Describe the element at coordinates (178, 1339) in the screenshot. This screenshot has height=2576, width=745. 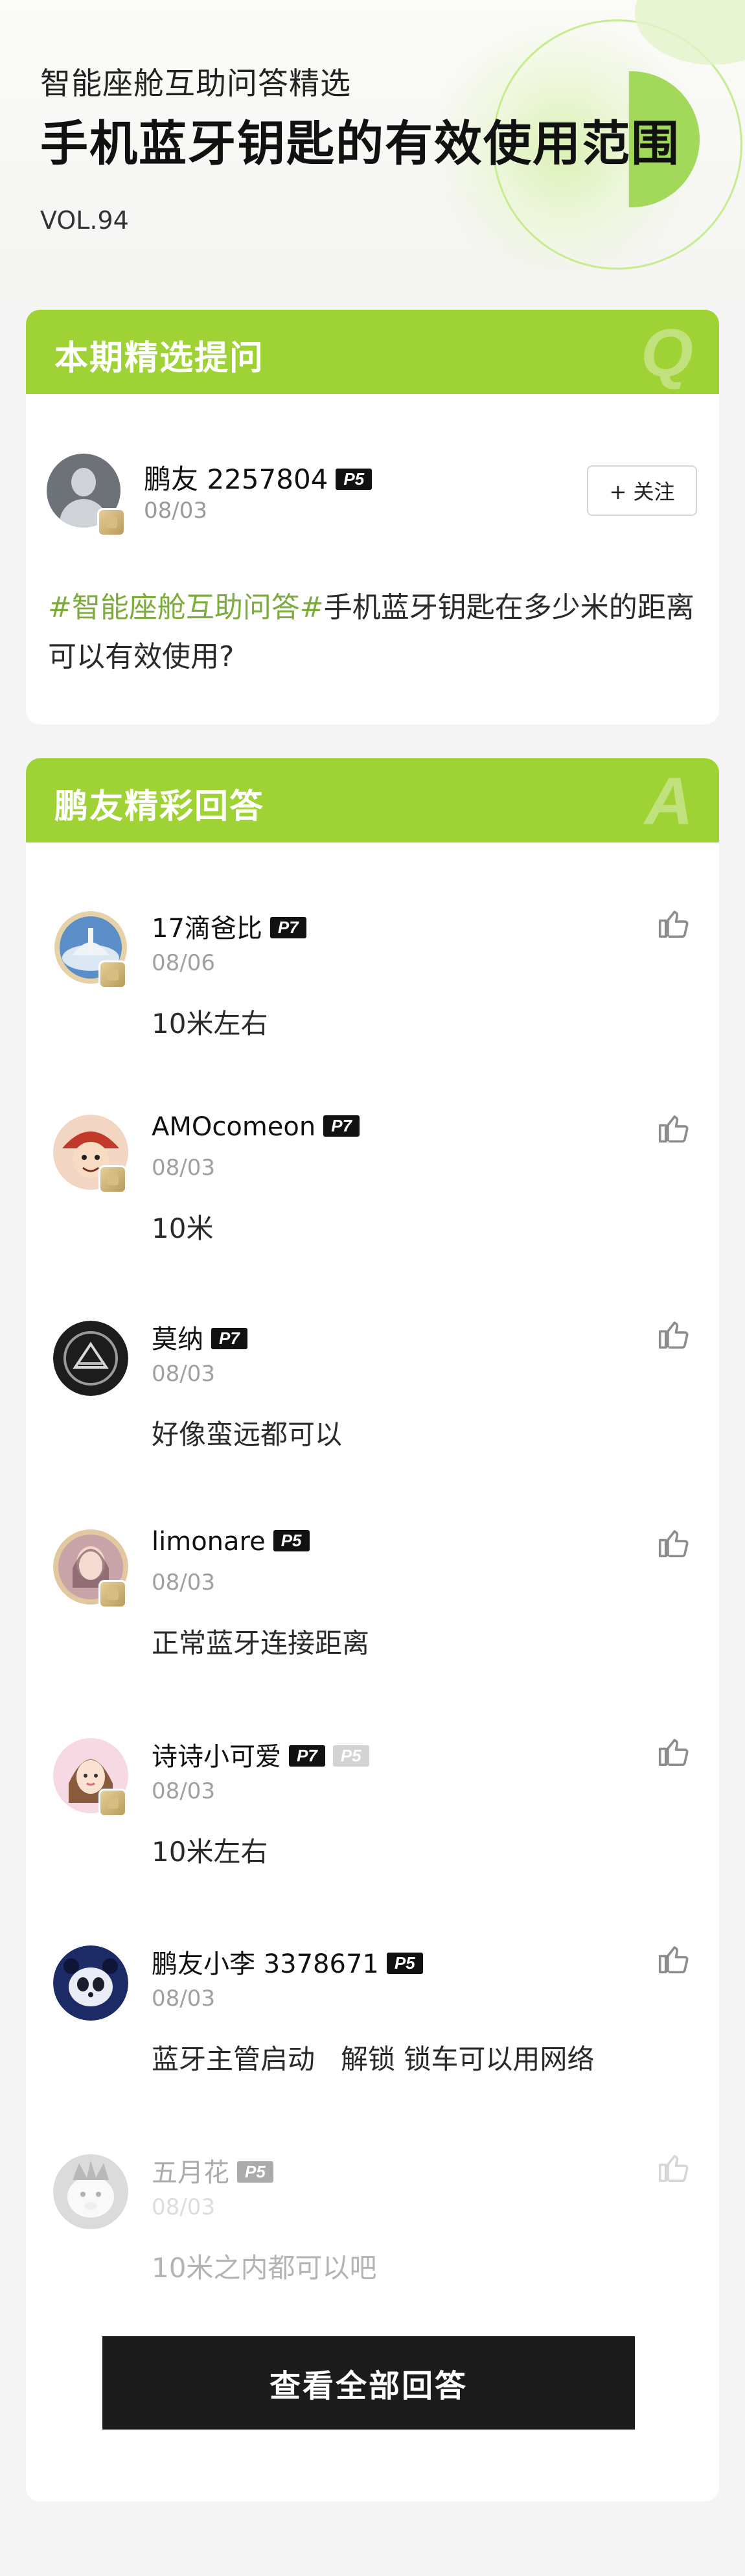
I see `author-name-text: 莫纳` at that location.